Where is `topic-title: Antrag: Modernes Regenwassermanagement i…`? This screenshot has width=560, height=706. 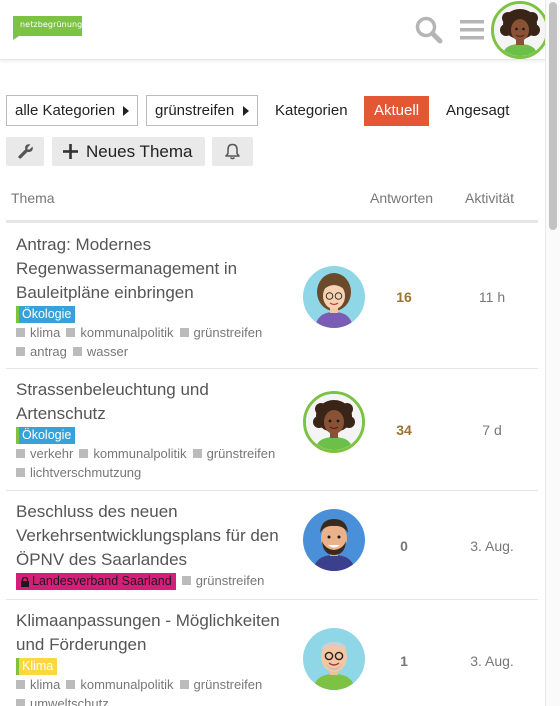
topic-title: Antrag: Modernes Regenwassermanagement i… is located at coordinates (153, 269).